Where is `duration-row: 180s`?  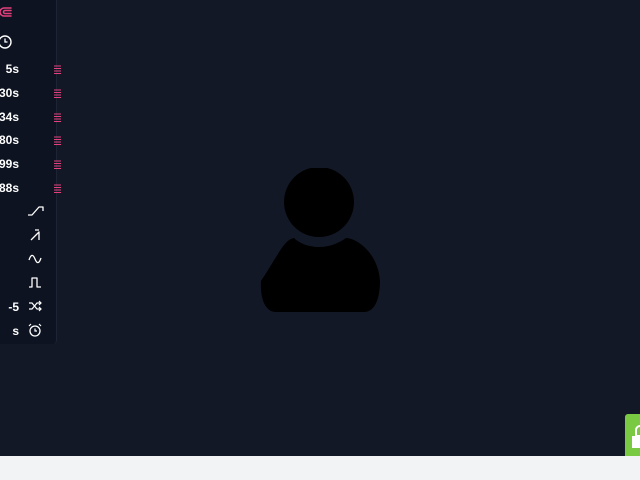
duration-row: 180s is located at coordinates (30, 140).